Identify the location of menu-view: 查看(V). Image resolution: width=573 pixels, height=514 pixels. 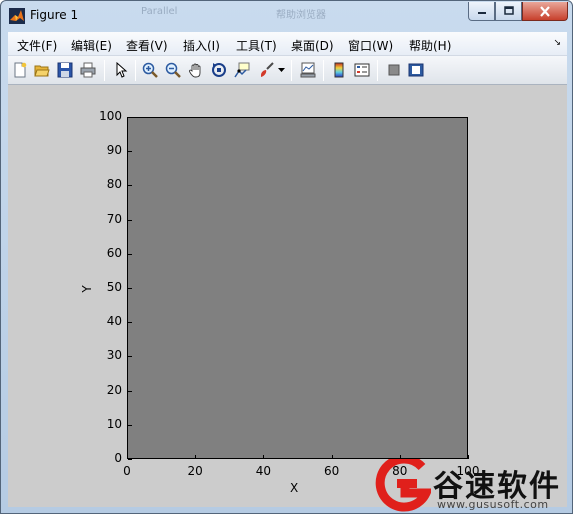
(147, 45).